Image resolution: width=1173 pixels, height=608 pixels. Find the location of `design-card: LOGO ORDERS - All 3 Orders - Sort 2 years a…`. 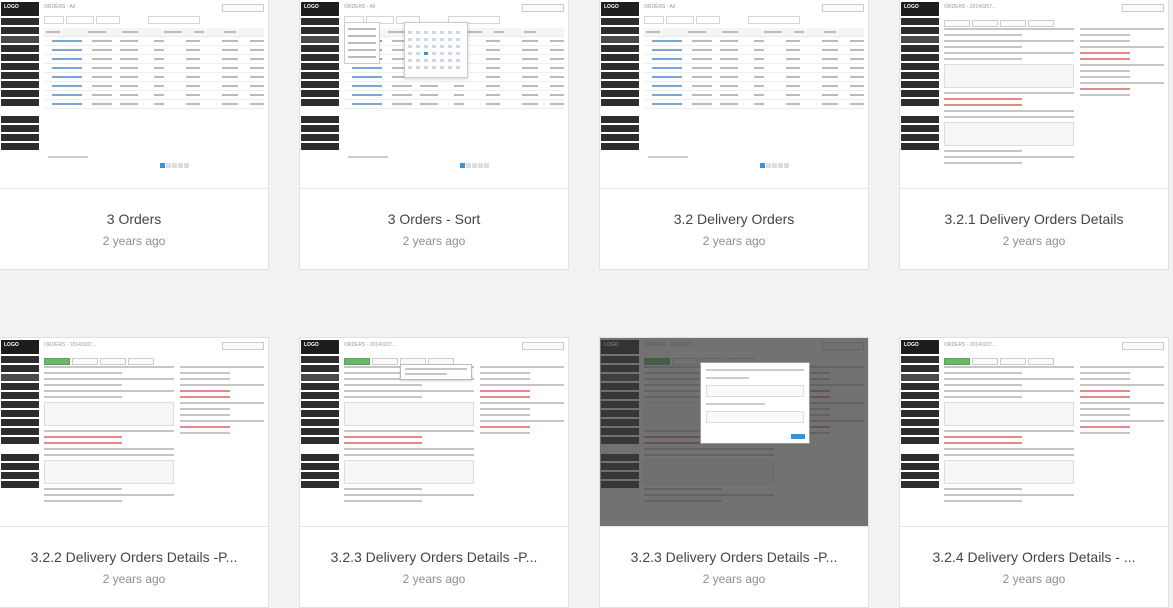

design-card: LOGO ORDERS - All 3 Orders - Sort 2 years a… is located at coordinates (434, 135).